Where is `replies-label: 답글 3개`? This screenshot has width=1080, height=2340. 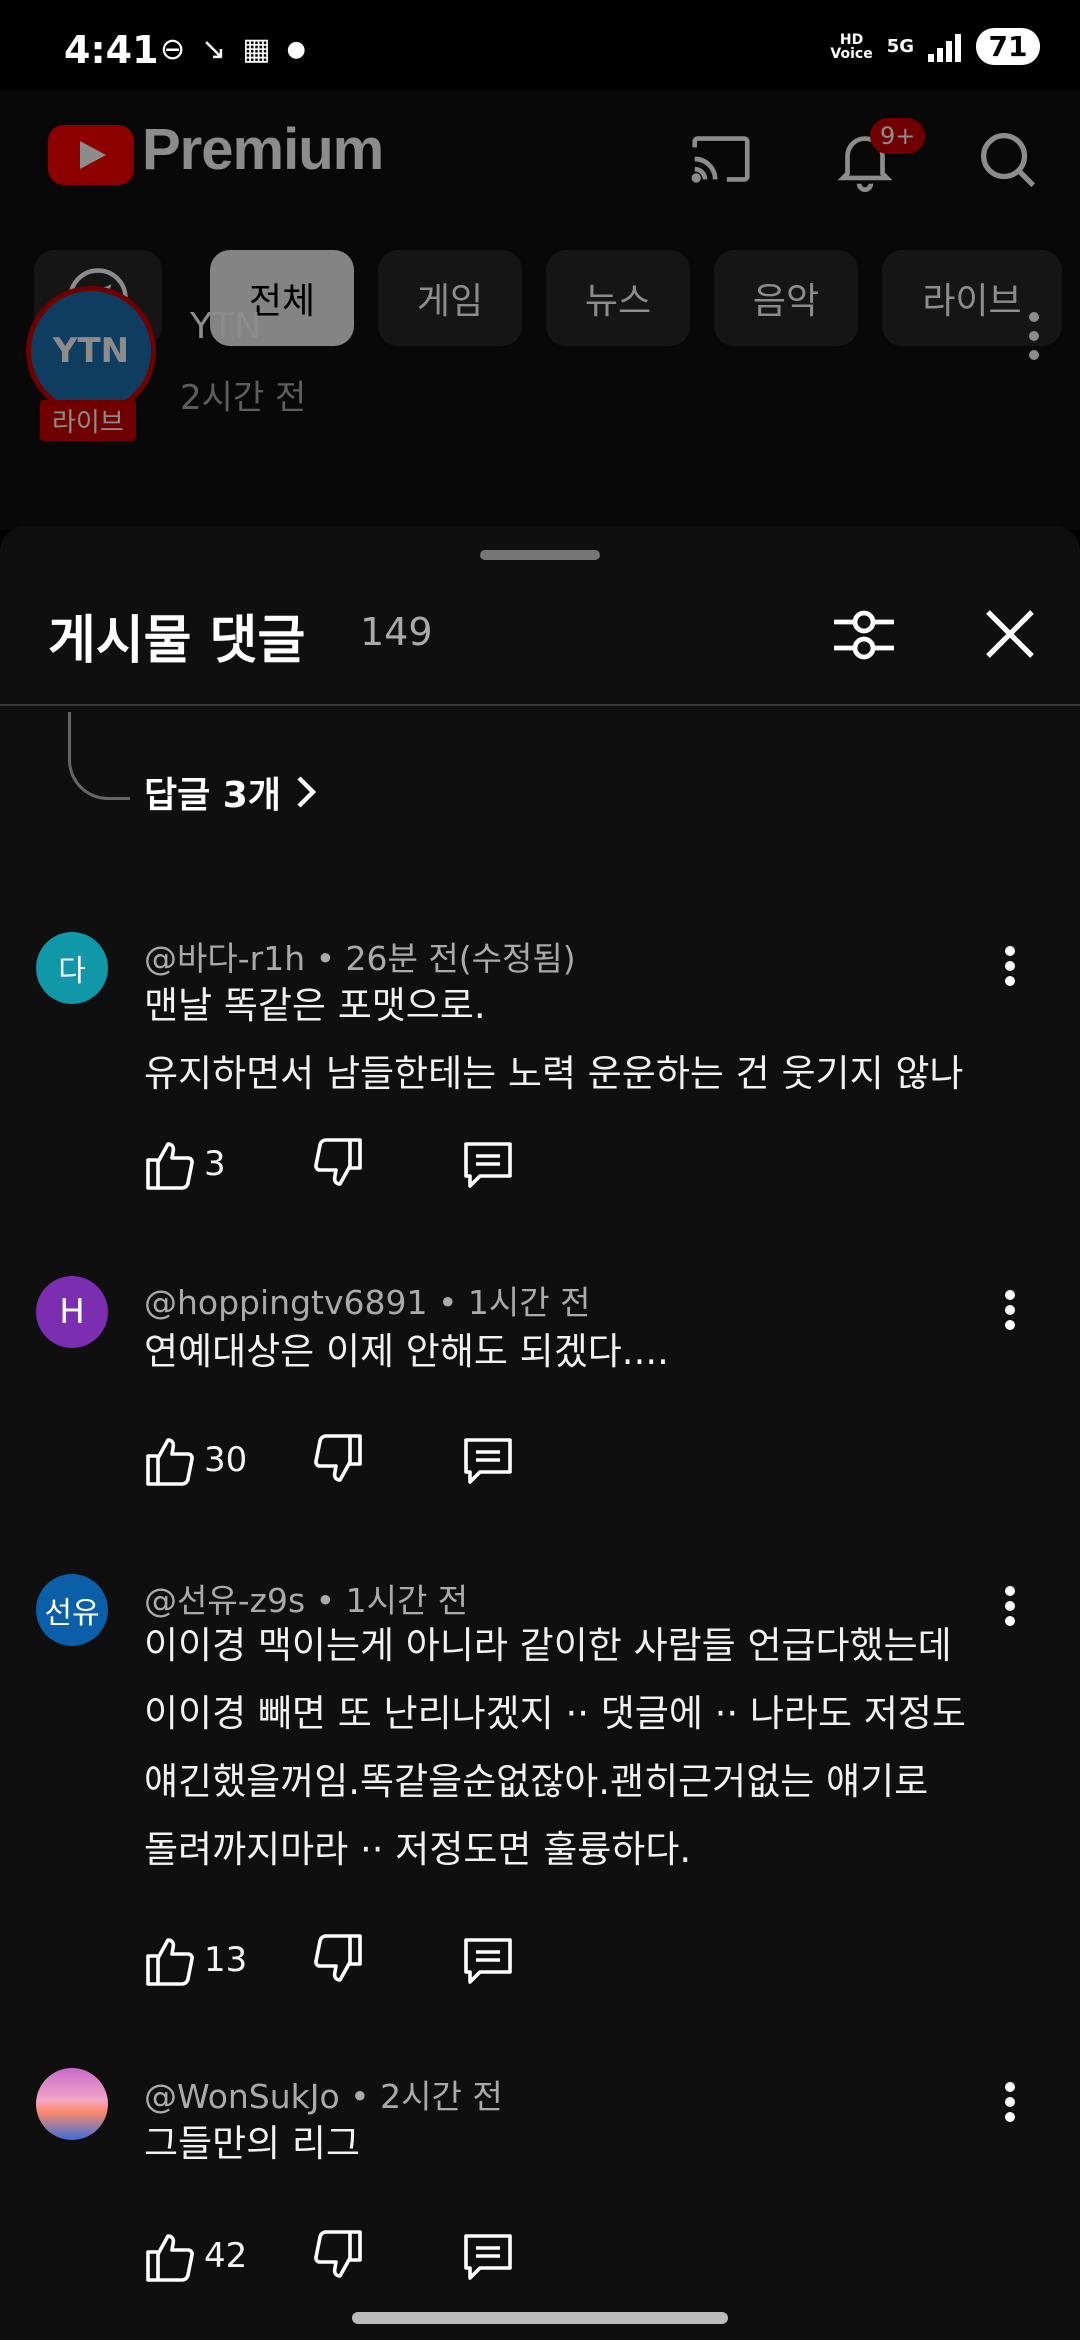
replies-label: 답글 3개 is located at coordinates (212, 795).